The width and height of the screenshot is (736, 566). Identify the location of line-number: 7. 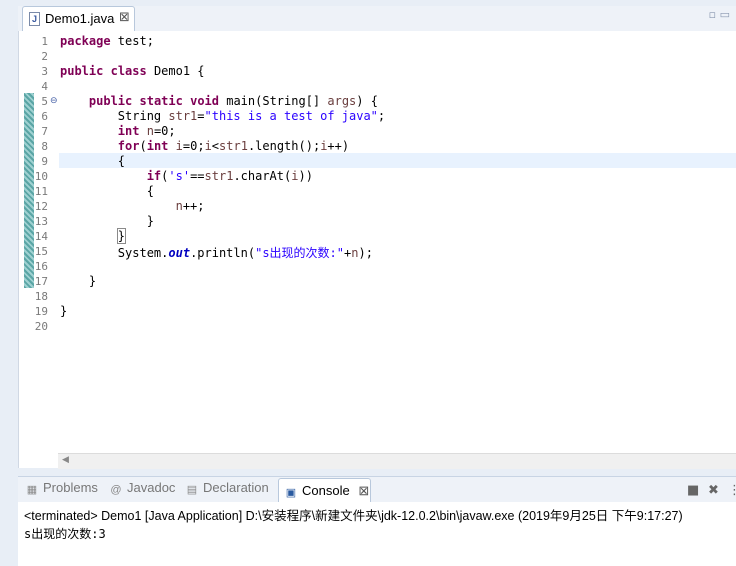
(44, 131).